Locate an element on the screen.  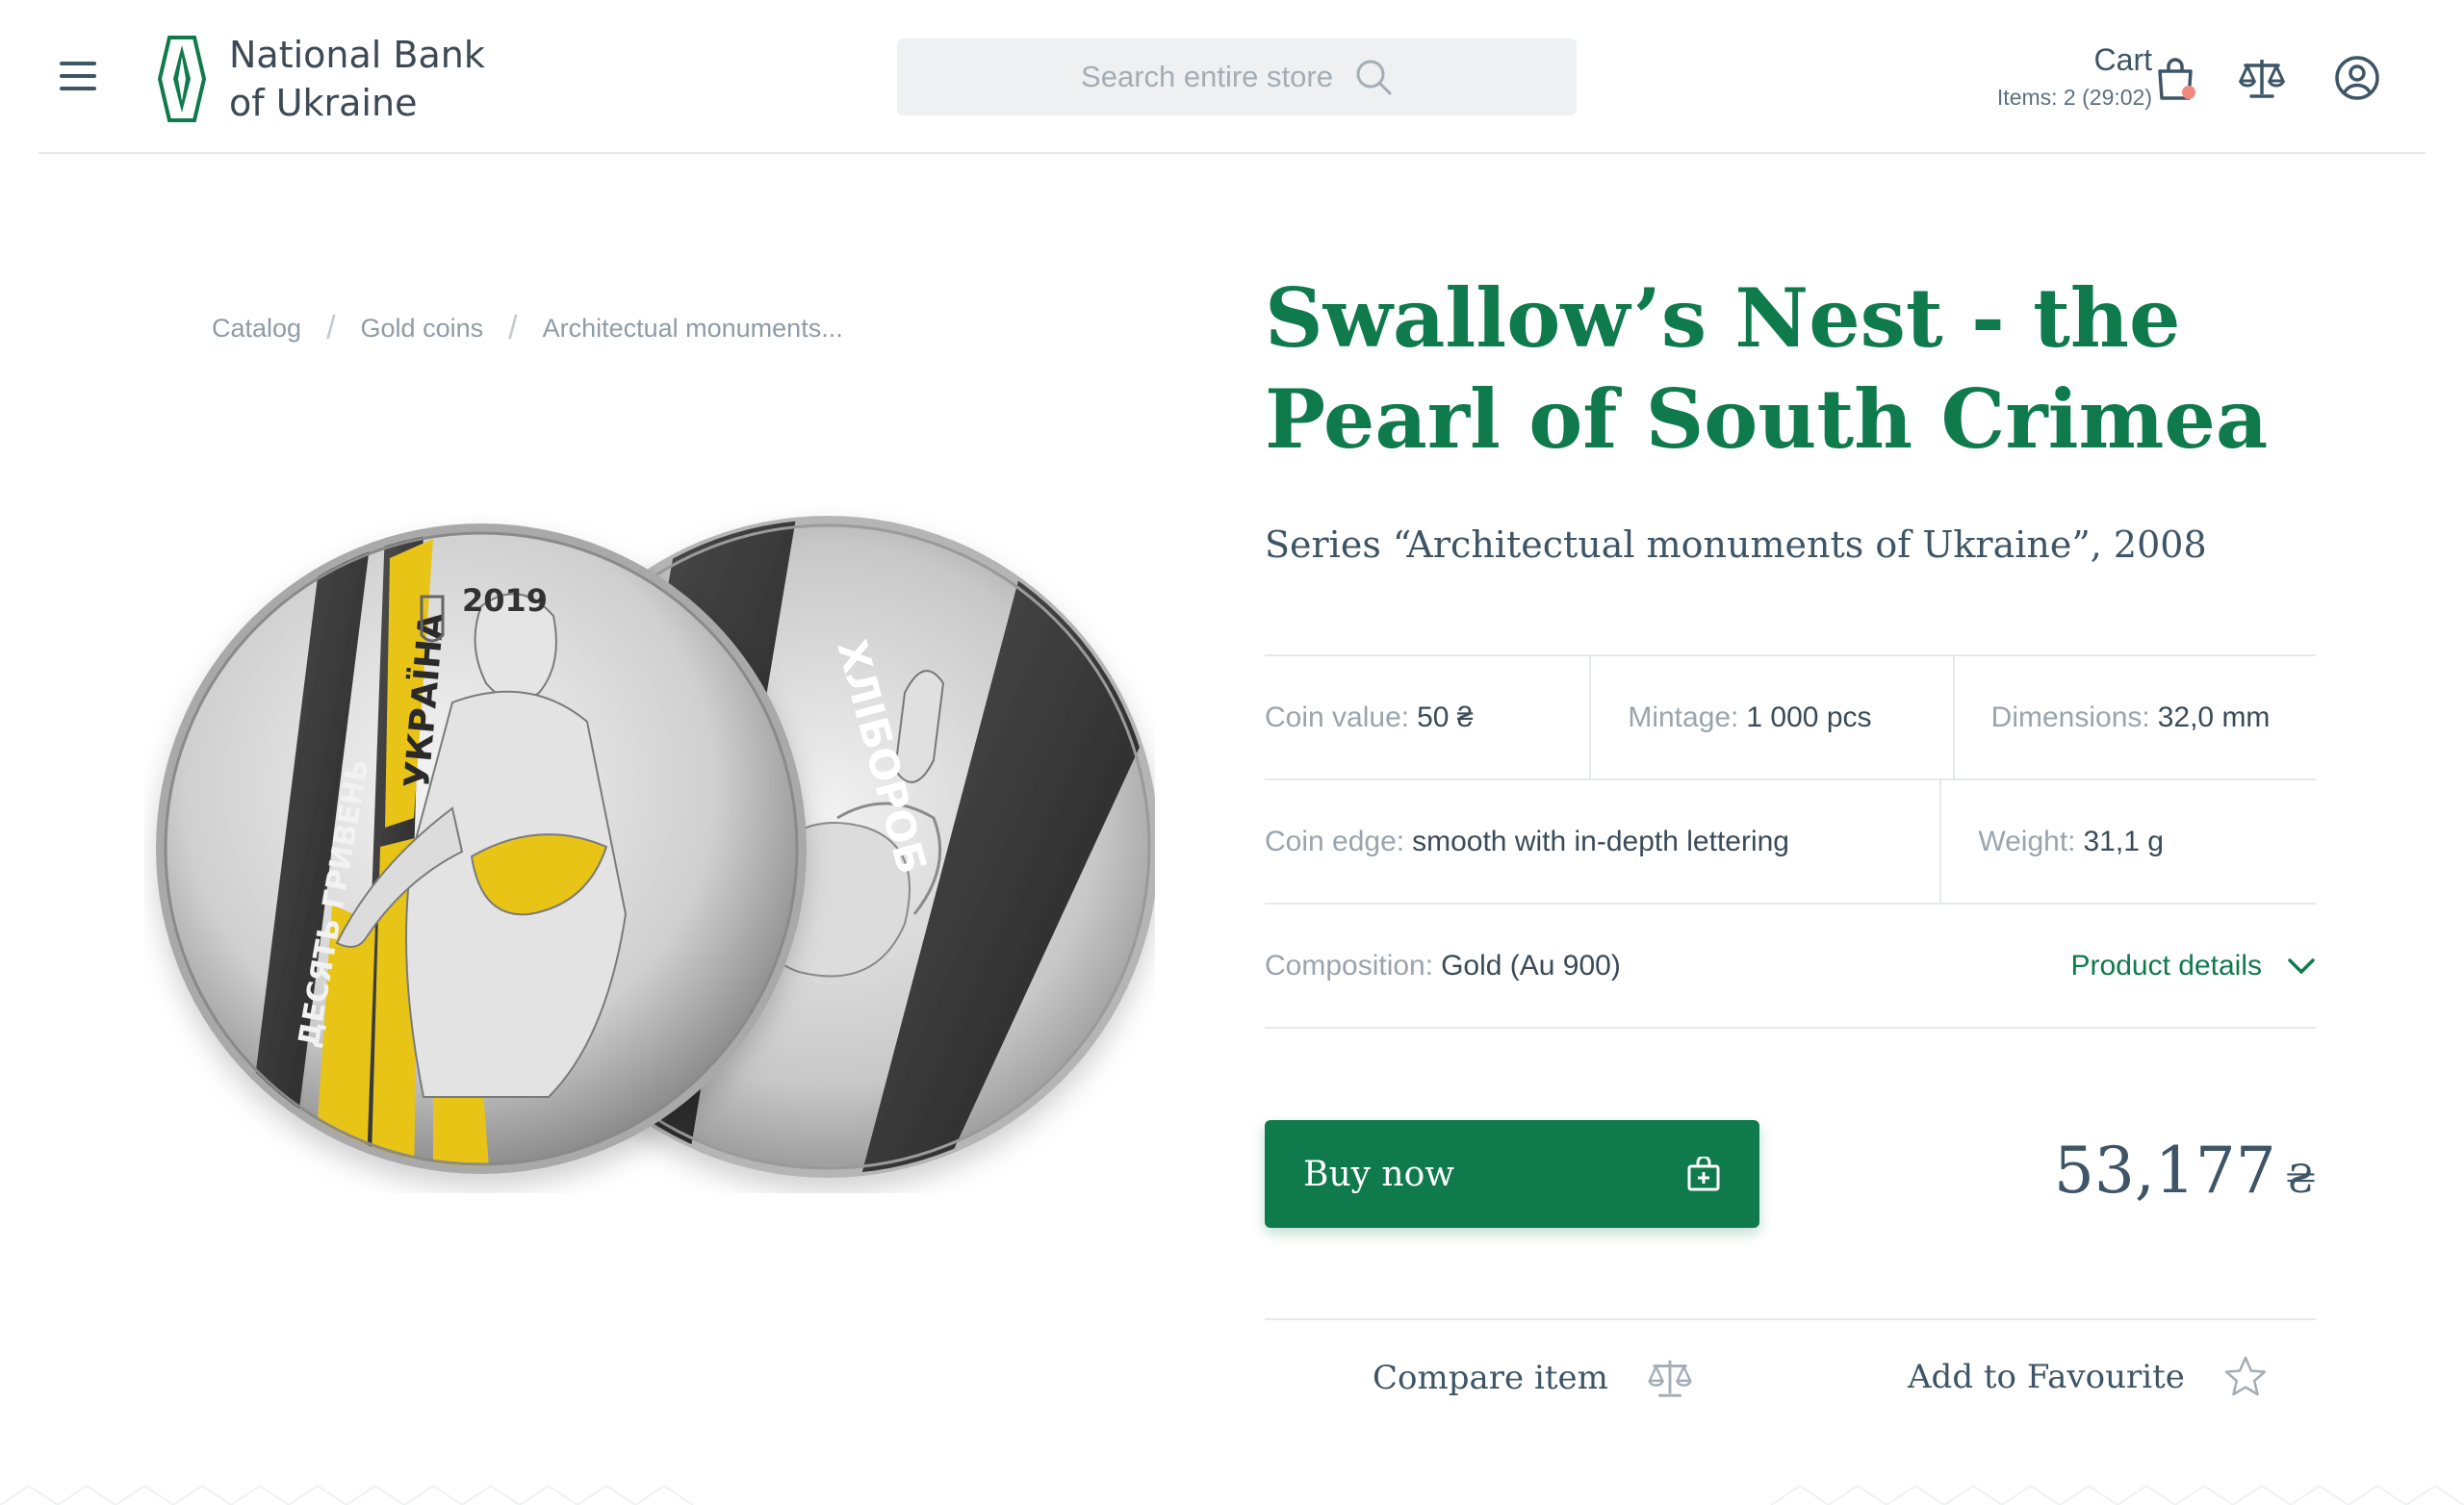
spec-dimensions: Dimensions: 32,0 mm is located at coordinates (2134, 717).